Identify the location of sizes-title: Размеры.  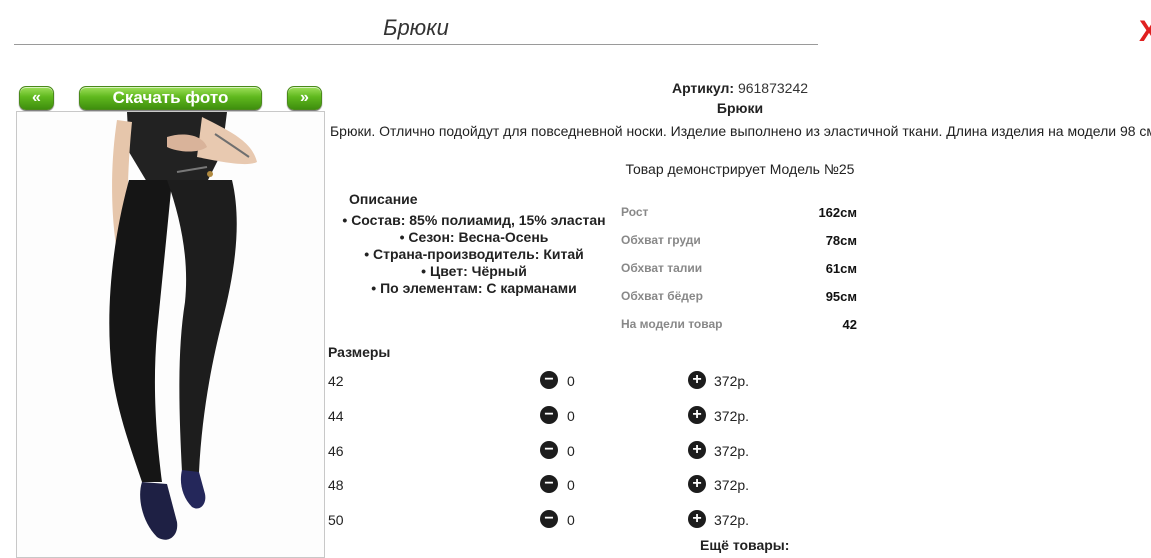
(359, 352).